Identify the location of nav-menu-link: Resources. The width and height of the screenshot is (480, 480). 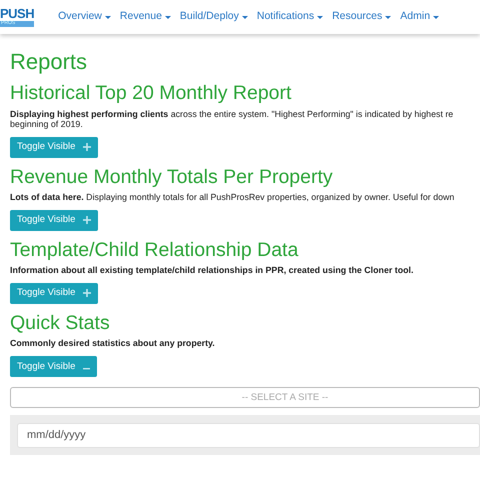
(362, 17).